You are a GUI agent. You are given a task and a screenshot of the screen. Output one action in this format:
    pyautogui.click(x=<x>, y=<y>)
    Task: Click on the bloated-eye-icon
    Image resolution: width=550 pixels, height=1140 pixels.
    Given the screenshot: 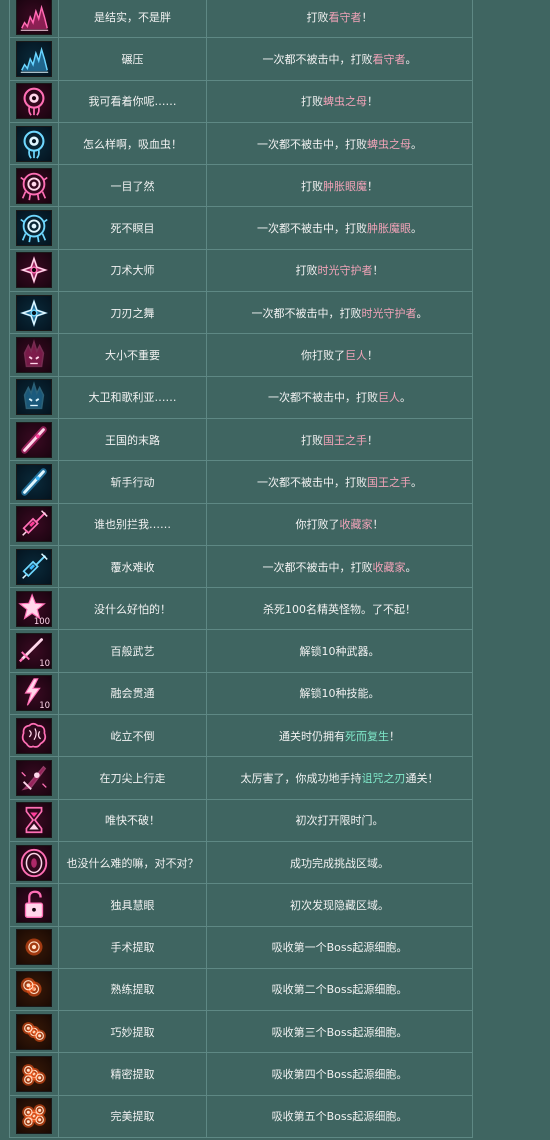 What is the action you would take?
    pyautogui.click(x=34, y=185)
    